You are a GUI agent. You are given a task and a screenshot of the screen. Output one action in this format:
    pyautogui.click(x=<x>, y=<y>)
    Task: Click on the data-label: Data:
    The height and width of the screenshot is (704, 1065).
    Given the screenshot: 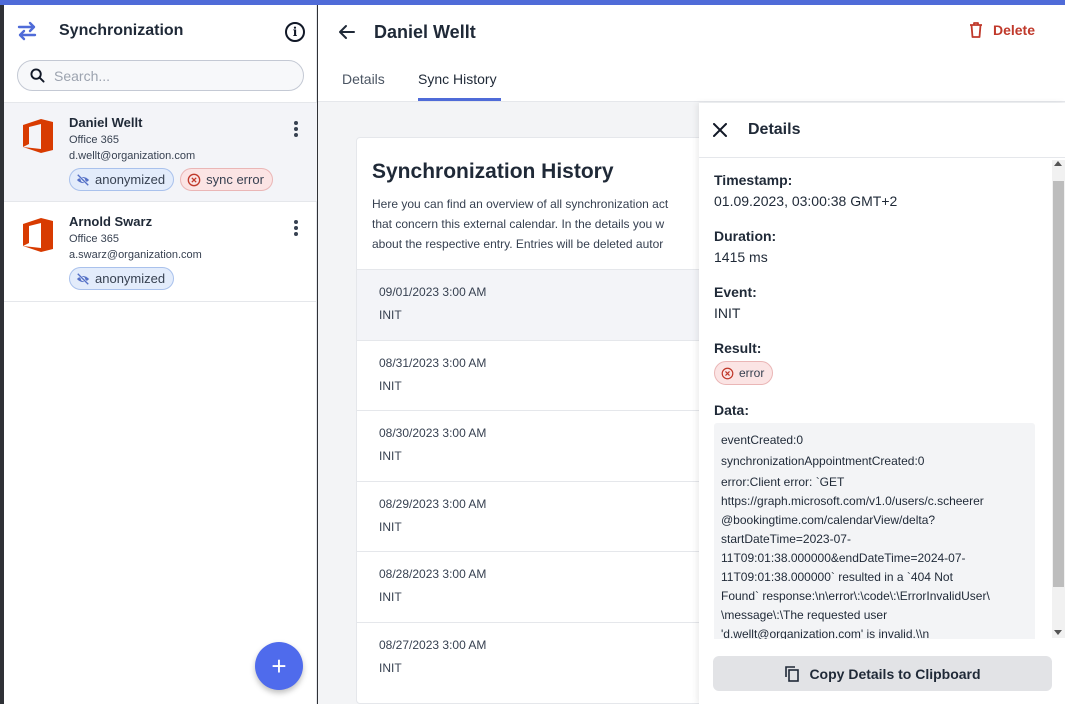 What is the action you would take?
    pyautogui.click(x=732, y=410)
    